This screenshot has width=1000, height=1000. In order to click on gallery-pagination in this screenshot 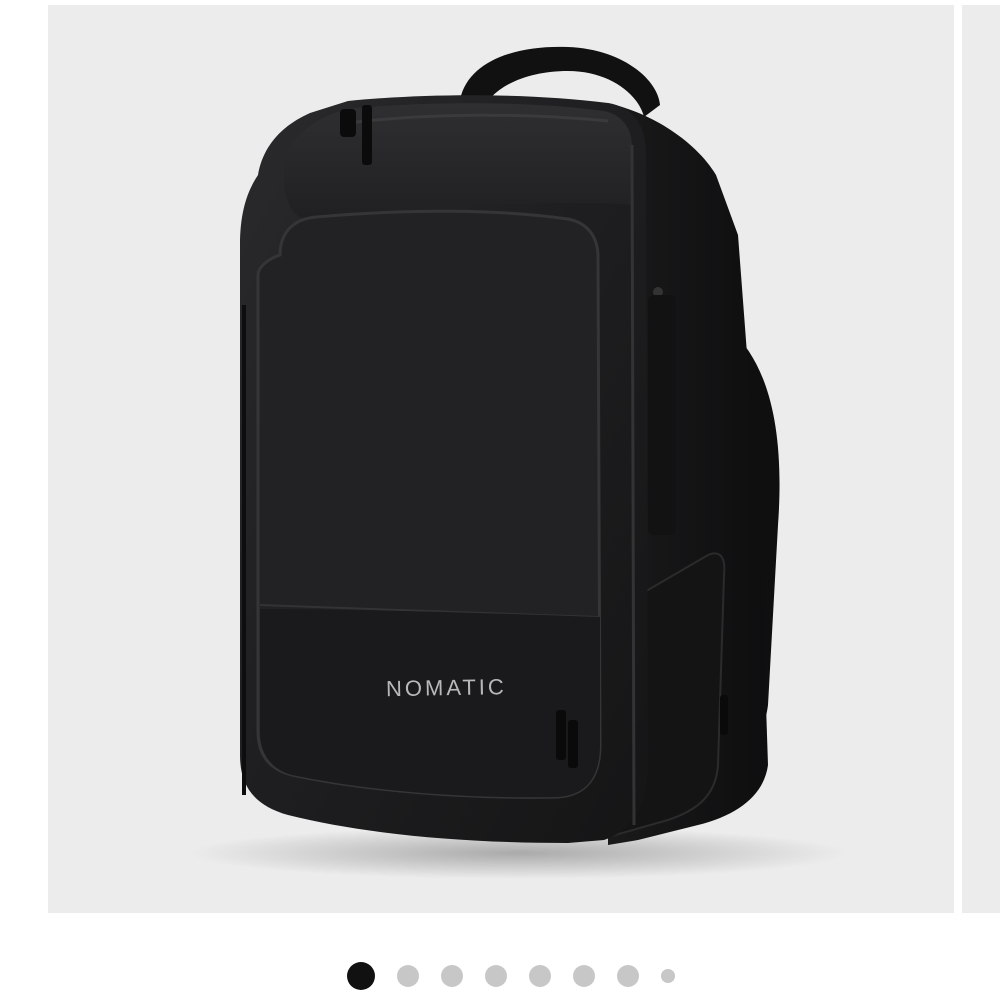, I will do `click(500, 976)`.